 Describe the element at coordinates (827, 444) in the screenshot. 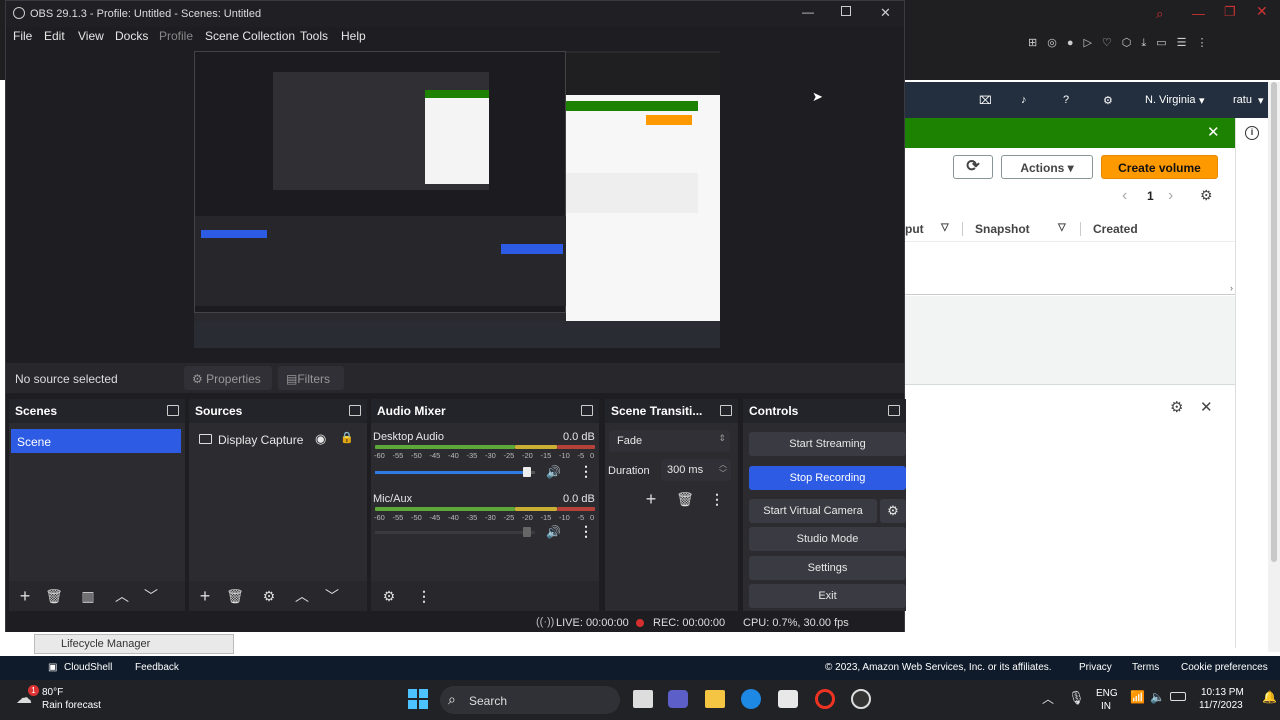

I see `start-streaming-button: Start Streaming` at that location.